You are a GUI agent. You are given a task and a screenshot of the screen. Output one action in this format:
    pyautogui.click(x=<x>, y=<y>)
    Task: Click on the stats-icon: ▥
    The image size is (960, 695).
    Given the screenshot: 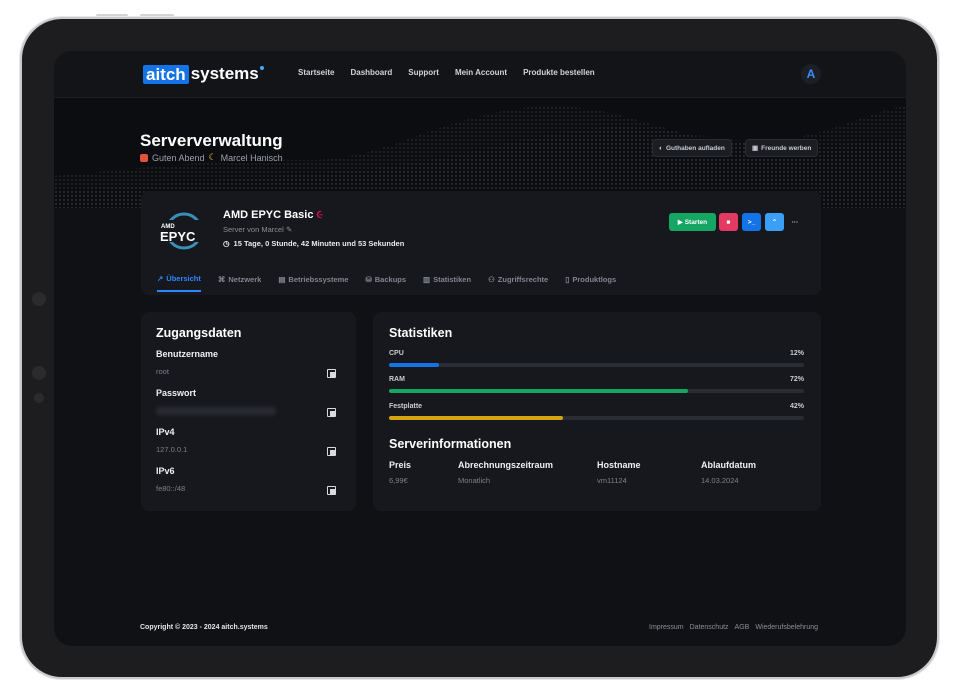 What is the action you would take?
    pyautogui.click(x=427, y=279)
    